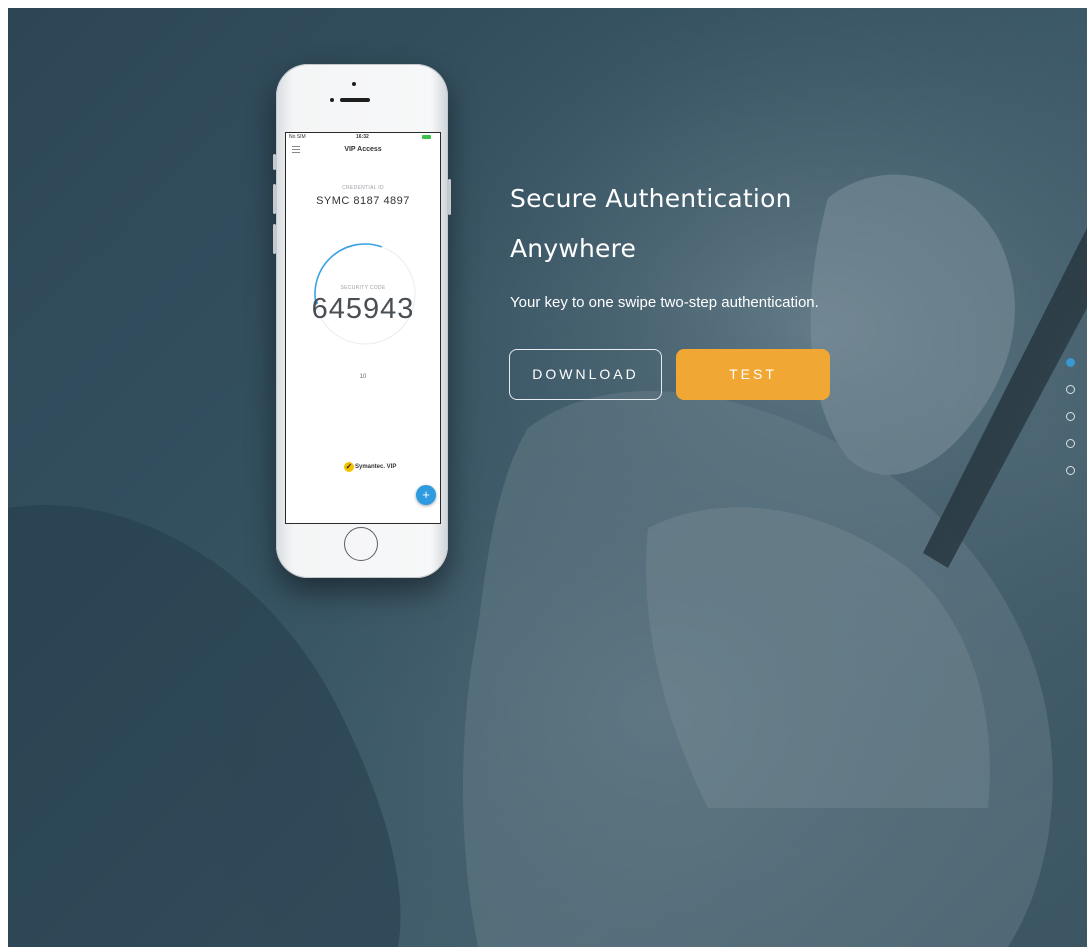 Image resolution: width=1087 pixels, height=947 pixels. What do you see at coordinates (376, 467) in the screenshot?
I see `brand-text: Symantec. VIP` at bounding box center [376, 467].